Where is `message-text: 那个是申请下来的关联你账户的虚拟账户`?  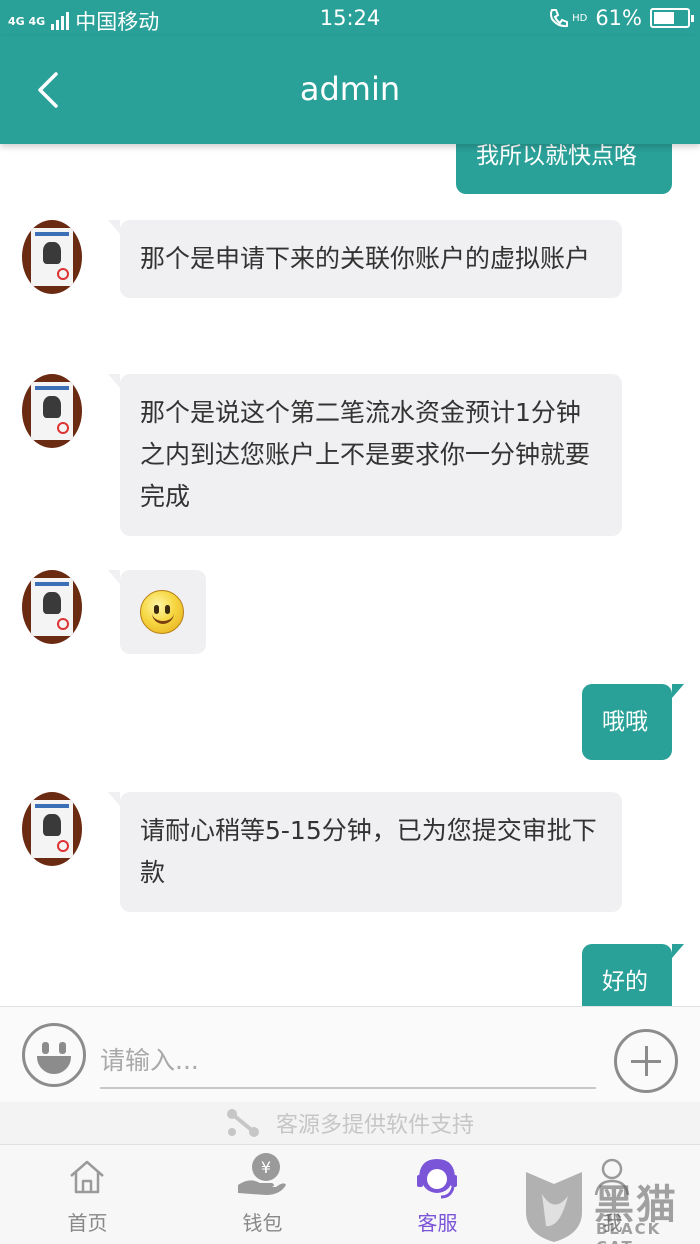 message-text: 那个是申请下来的关联你账户的虚拟账户 is located at coordinates (365, 258).